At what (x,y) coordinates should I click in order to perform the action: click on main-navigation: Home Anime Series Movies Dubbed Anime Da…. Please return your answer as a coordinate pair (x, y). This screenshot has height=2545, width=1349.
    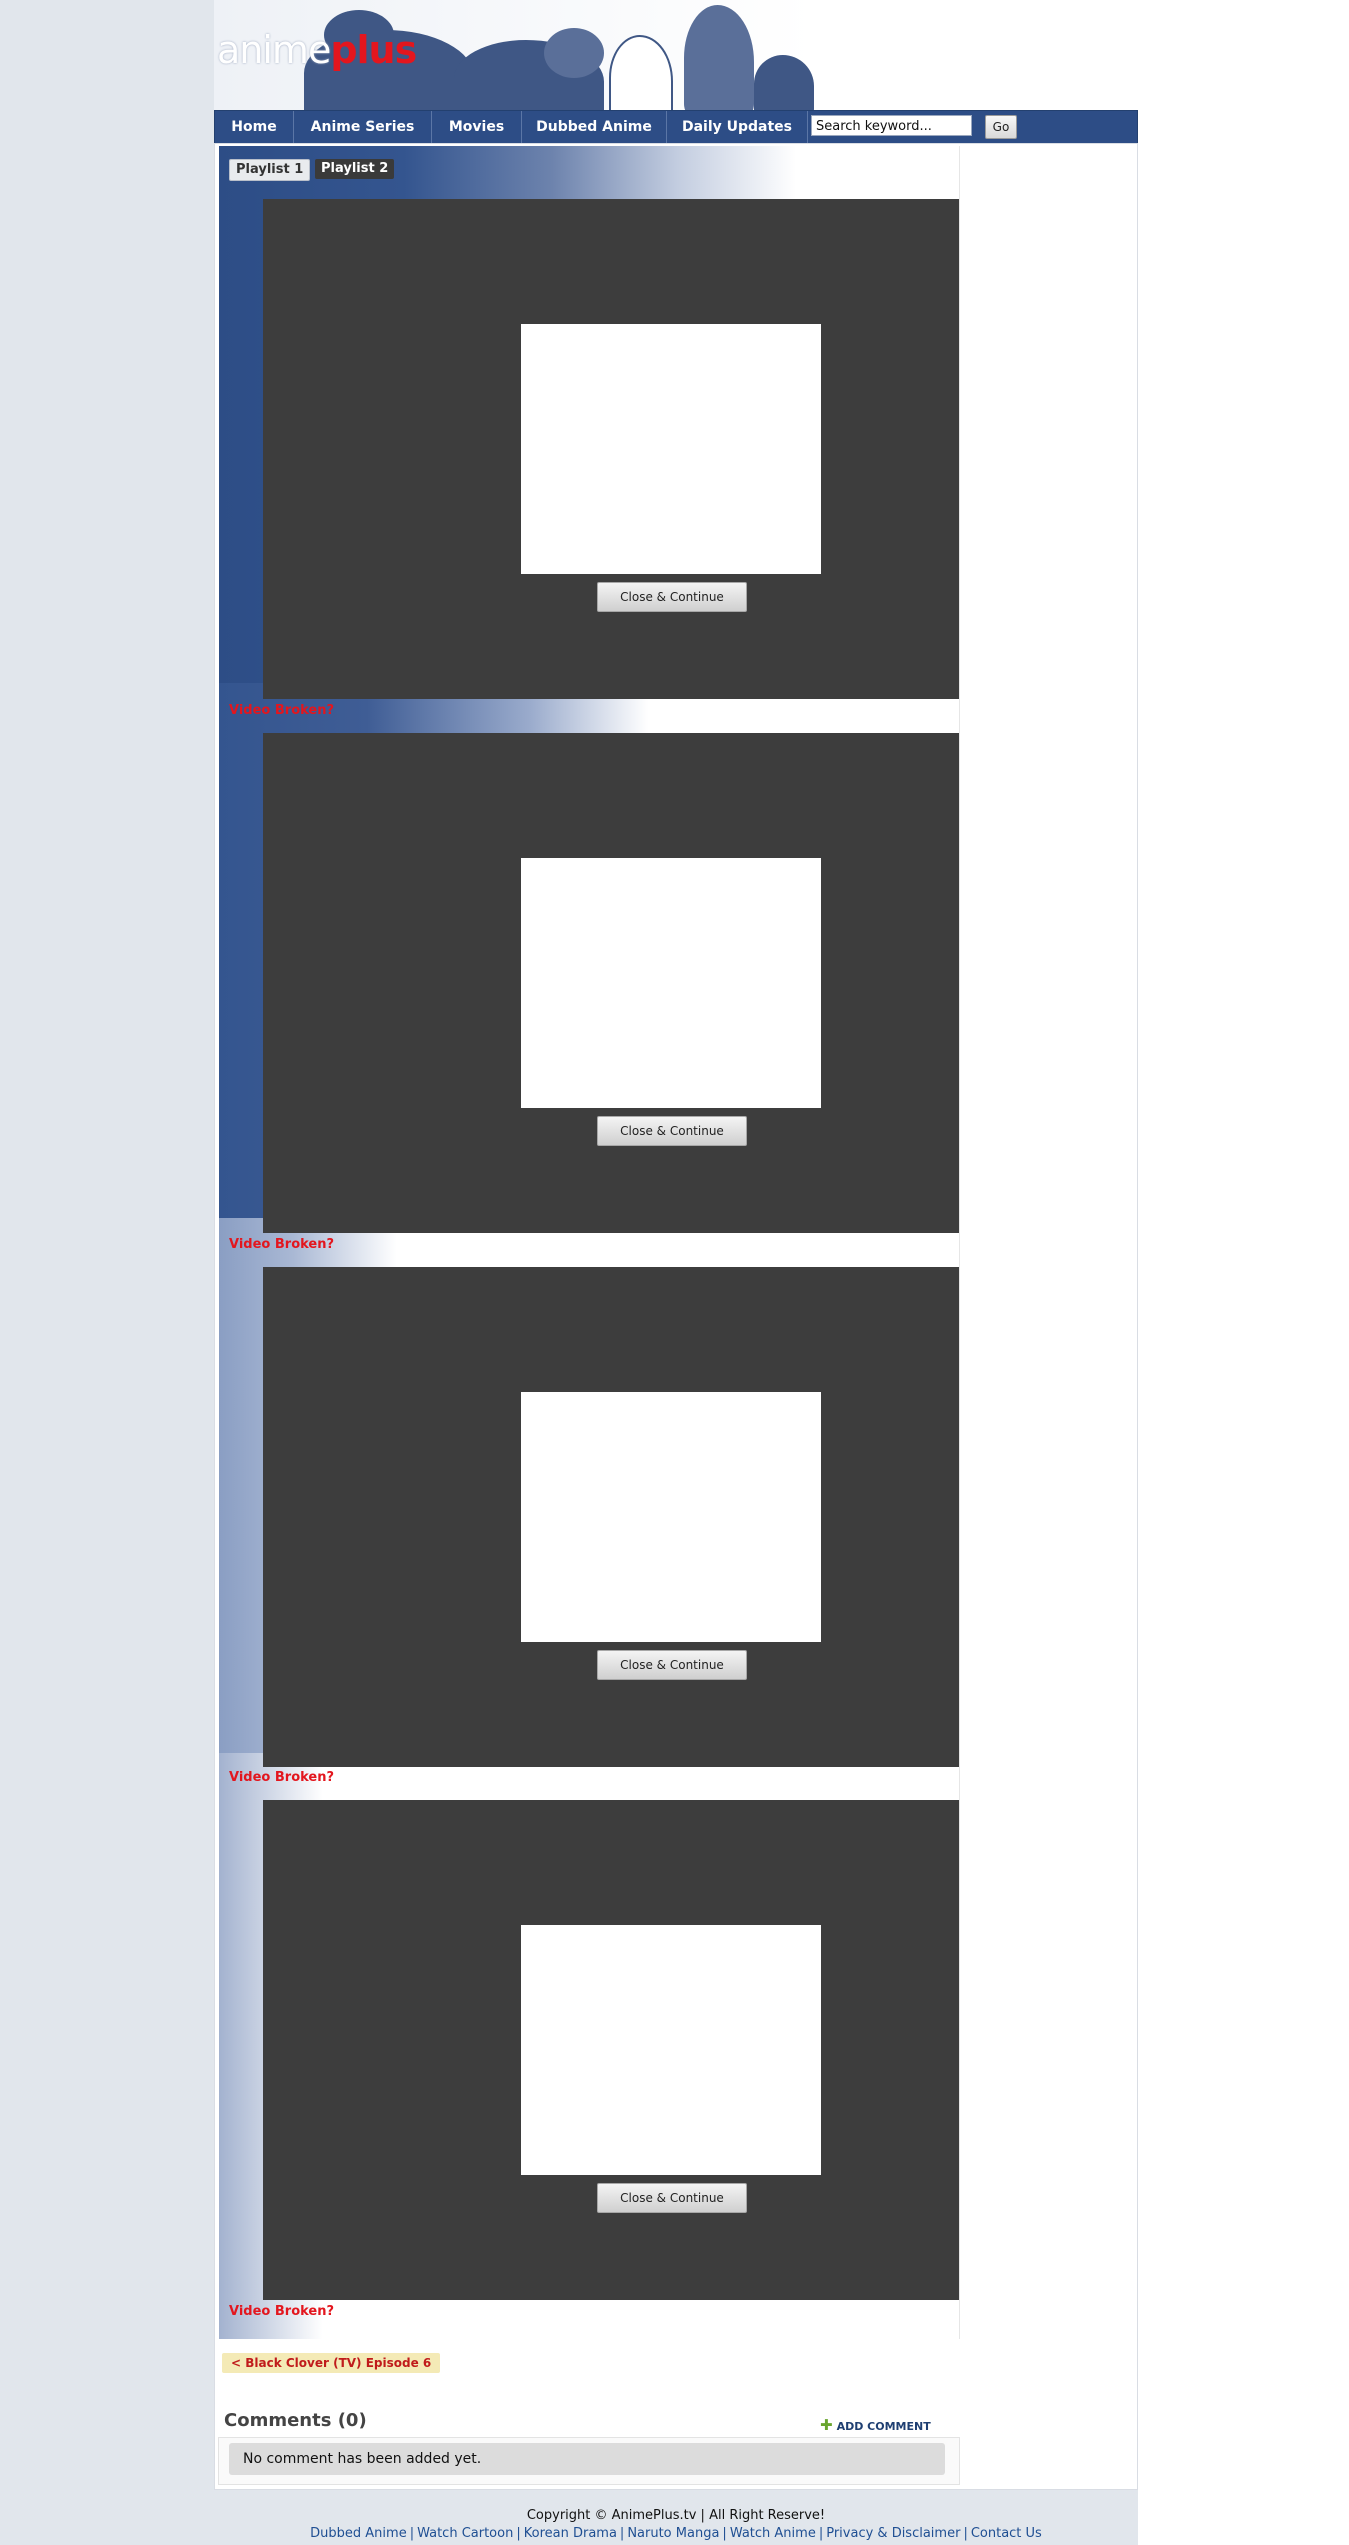
    Looking at the image, I should click on (676, 127).